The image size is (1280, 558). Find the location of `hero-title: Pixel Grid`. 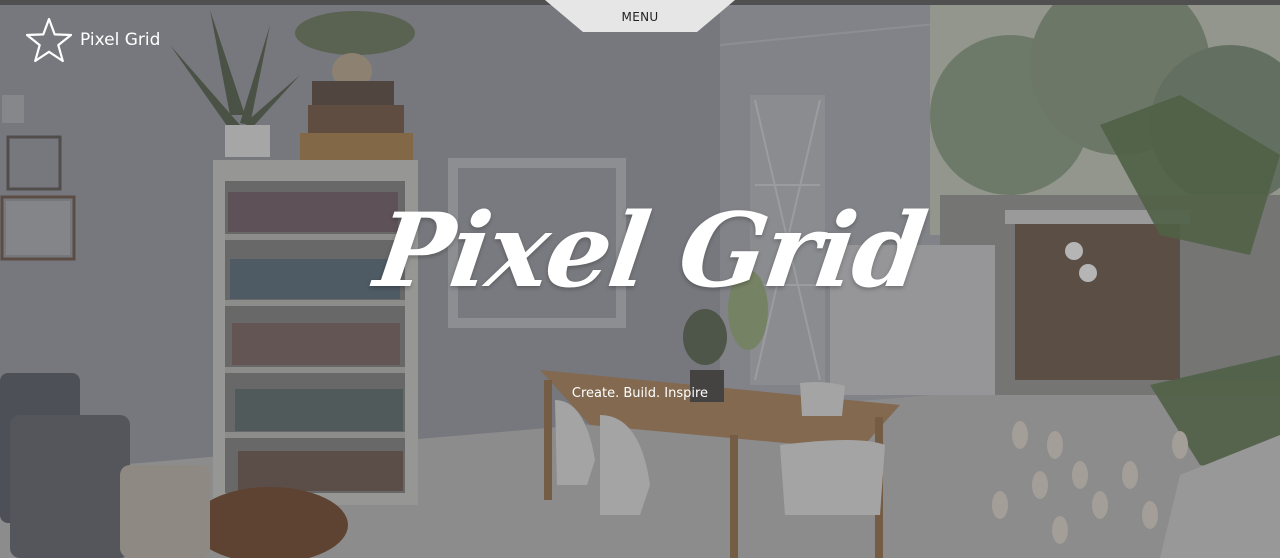

hero-title: Pixel Grid is located at coordinates (650, 251).